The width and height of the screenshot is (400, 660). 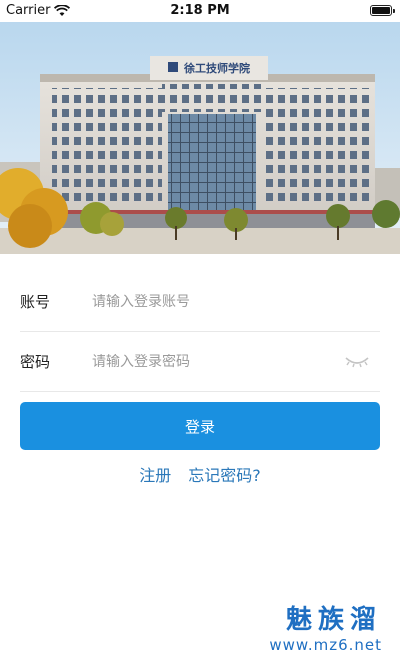 What do you see at coordinates (200, 426) in the screenshot?
I see `login-button: 登录` at bounding box center [200, 426].